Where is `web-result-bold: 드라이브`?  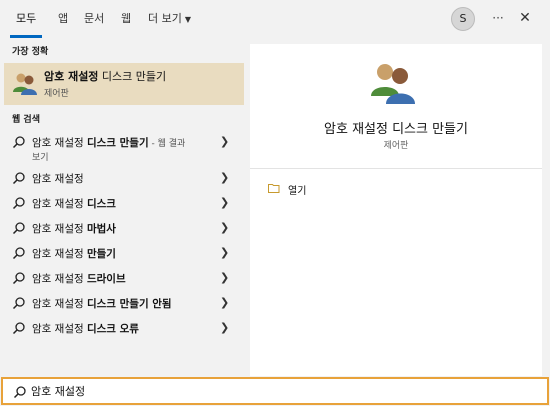 web-result-bold: 드라이브 is located at coordinates (106, 279).